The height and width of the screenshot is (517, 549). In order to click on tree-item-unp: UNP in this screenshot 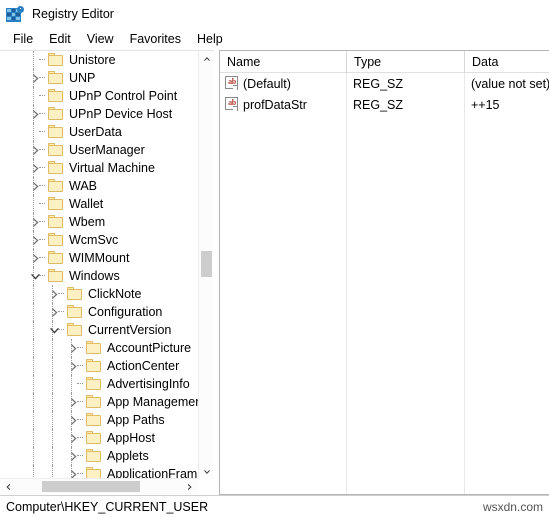, I will do `click(99, 78)`.